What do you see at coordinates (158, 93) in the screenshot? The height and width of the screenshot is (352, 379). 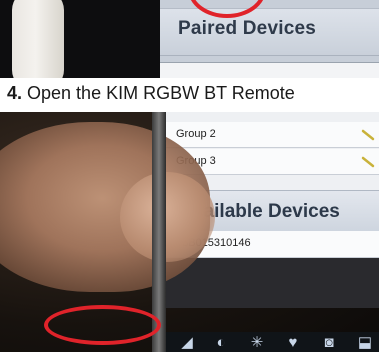 I see `step-text: Open the KIM RGBW BT Remote` at bounding box center [158, 93].